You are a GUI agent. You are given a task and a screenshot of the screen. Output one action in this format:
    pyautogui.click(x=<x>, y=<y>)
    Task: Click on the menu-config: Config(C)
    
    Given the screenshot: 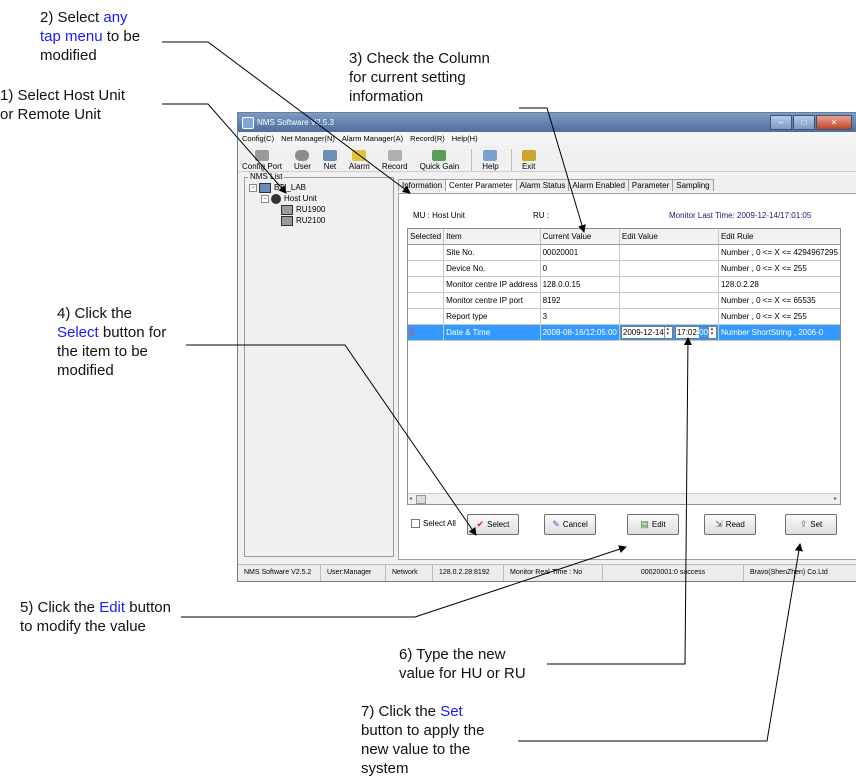 What is the action you would take?
    pyautogui.click(x=258, y=138)
    